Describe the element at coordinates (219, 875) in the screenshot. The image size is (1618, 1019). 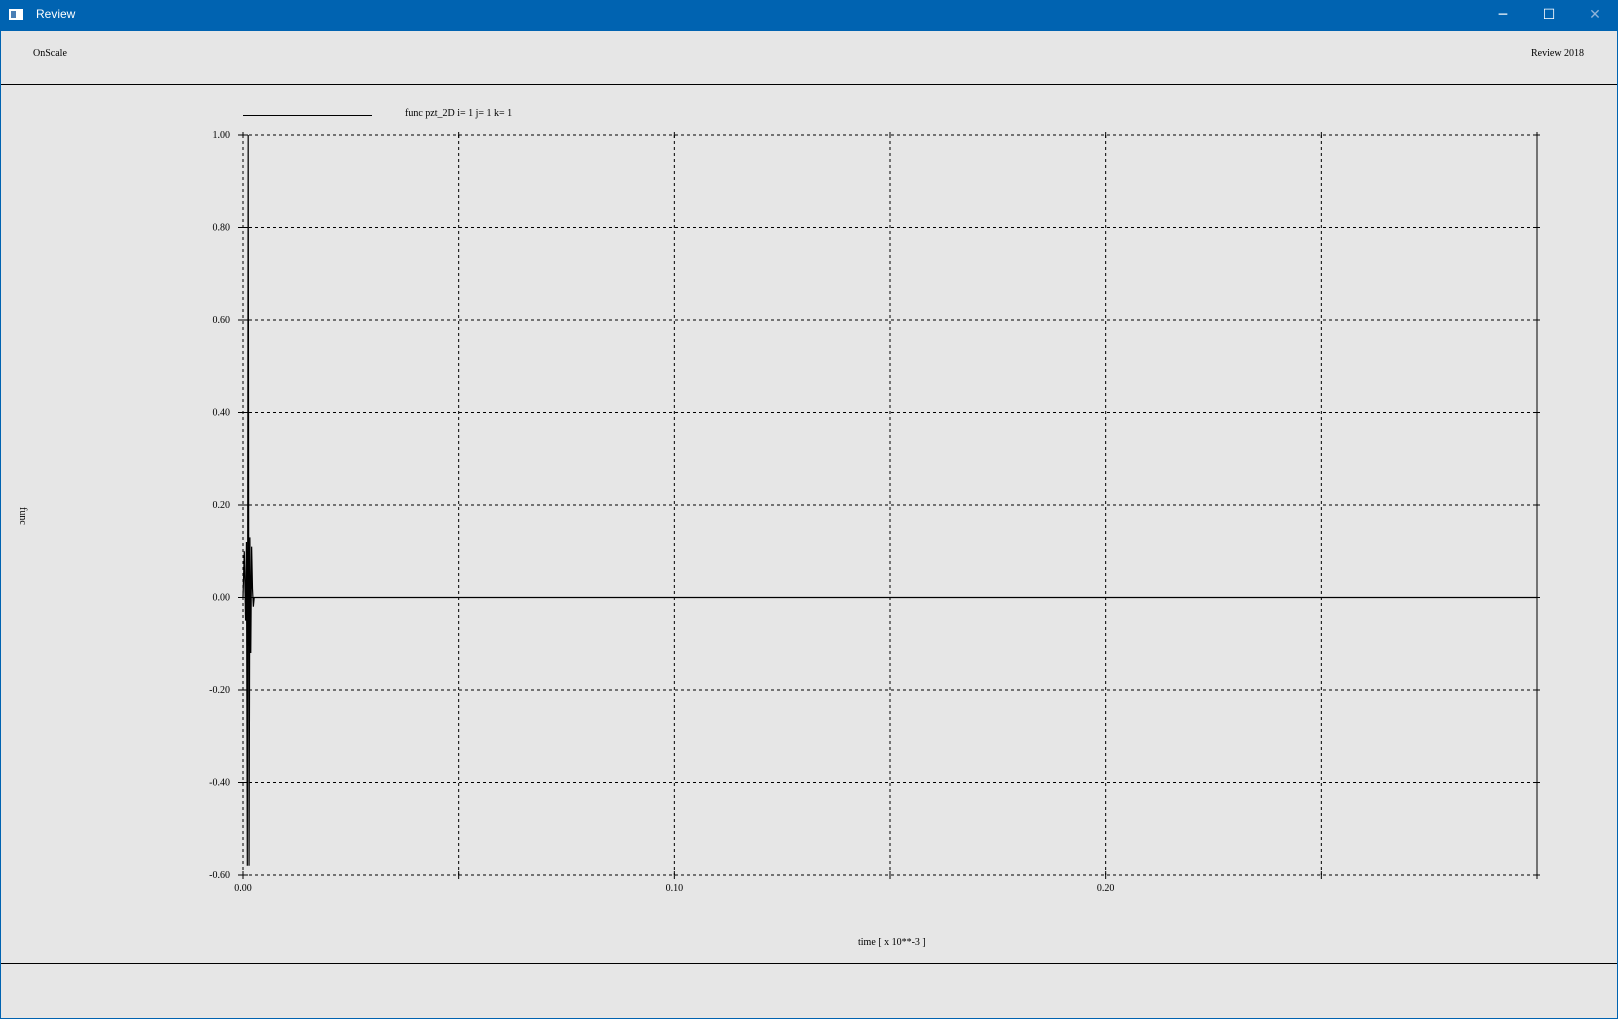
I see `y-tick-label: -0.60` at that location.